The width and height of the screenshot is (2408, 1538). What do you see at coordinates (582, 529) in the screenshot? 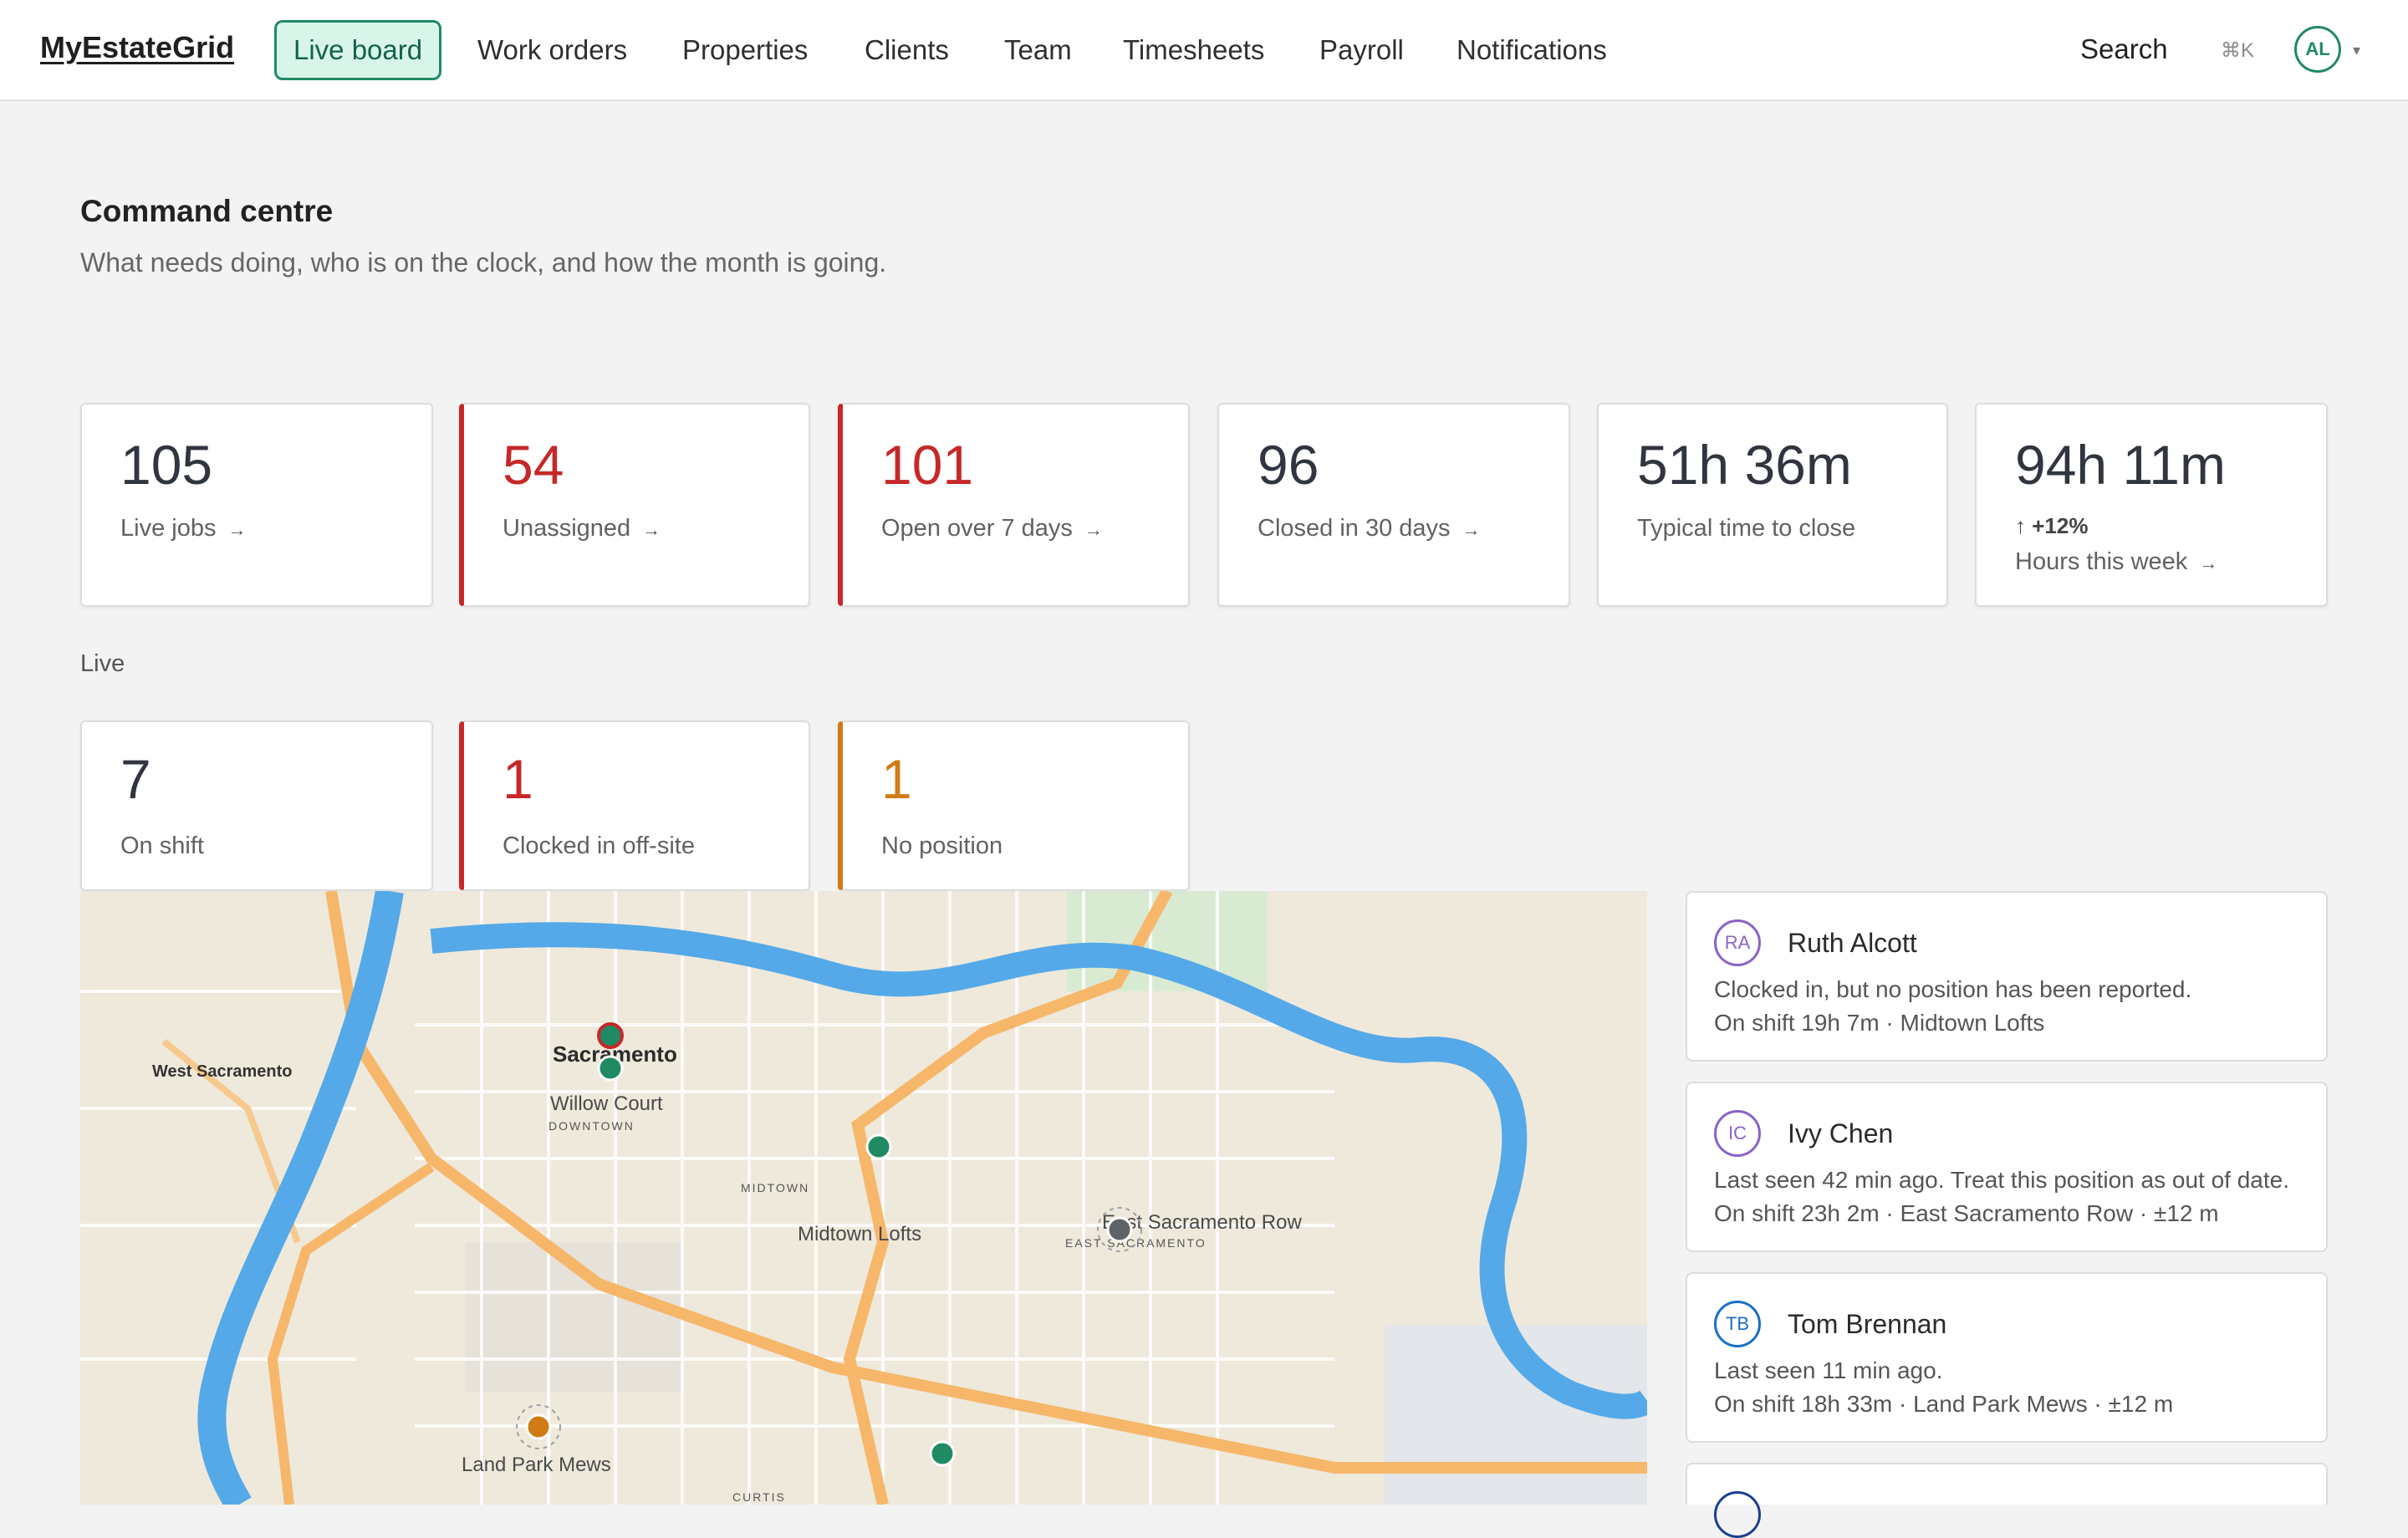
I see `stat-label: Unassigned →` at bounding box center [582, 529].